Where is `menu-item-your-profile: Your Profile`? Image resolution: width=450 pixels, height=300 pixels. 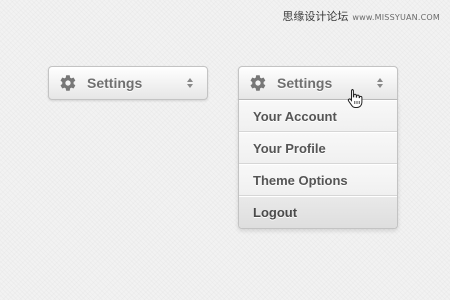 menu-item-your-profile: Your Profile is located at coordinates (318, 148).